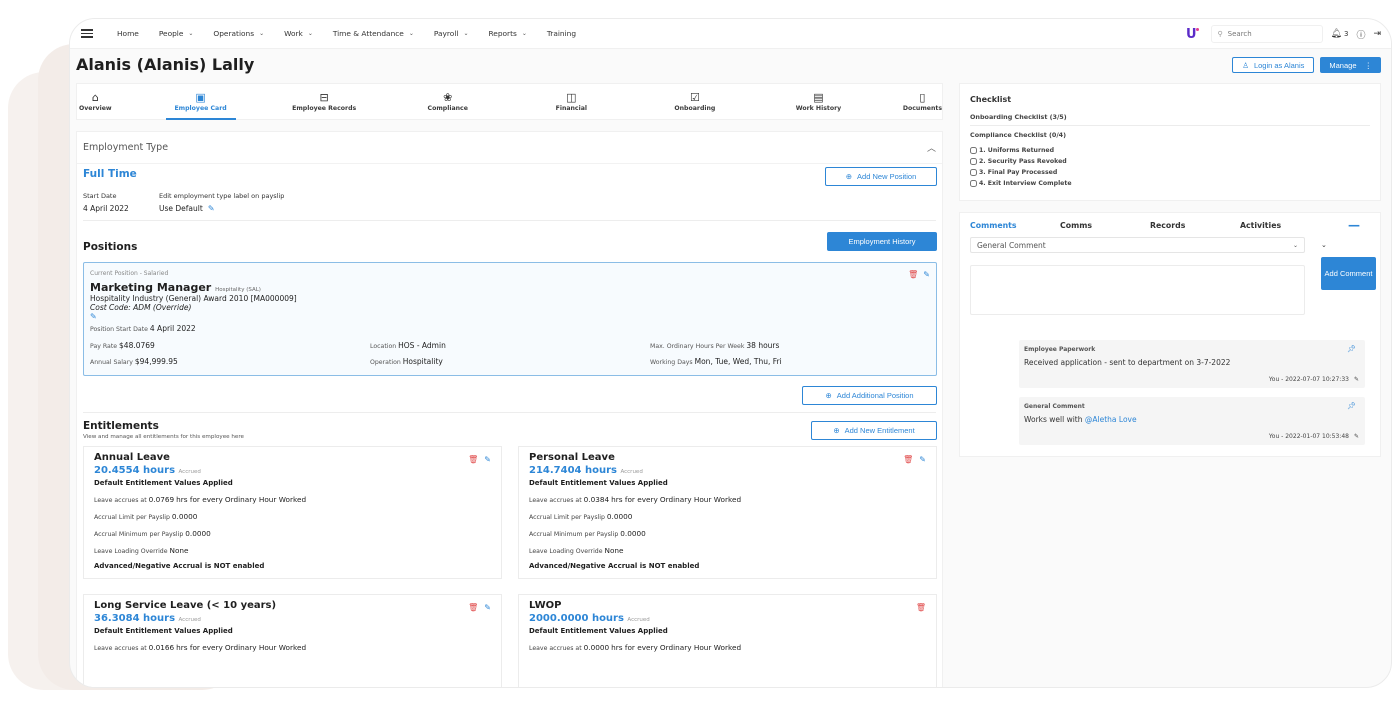 Image resolution: width=1400 pixels, height=706 pixels. What do you see at coordinates (146, 516) in the screenshot?
I see `accrual-limit: Accrual Limit per Payslip 0.0000` at bounding box center [146, 516].